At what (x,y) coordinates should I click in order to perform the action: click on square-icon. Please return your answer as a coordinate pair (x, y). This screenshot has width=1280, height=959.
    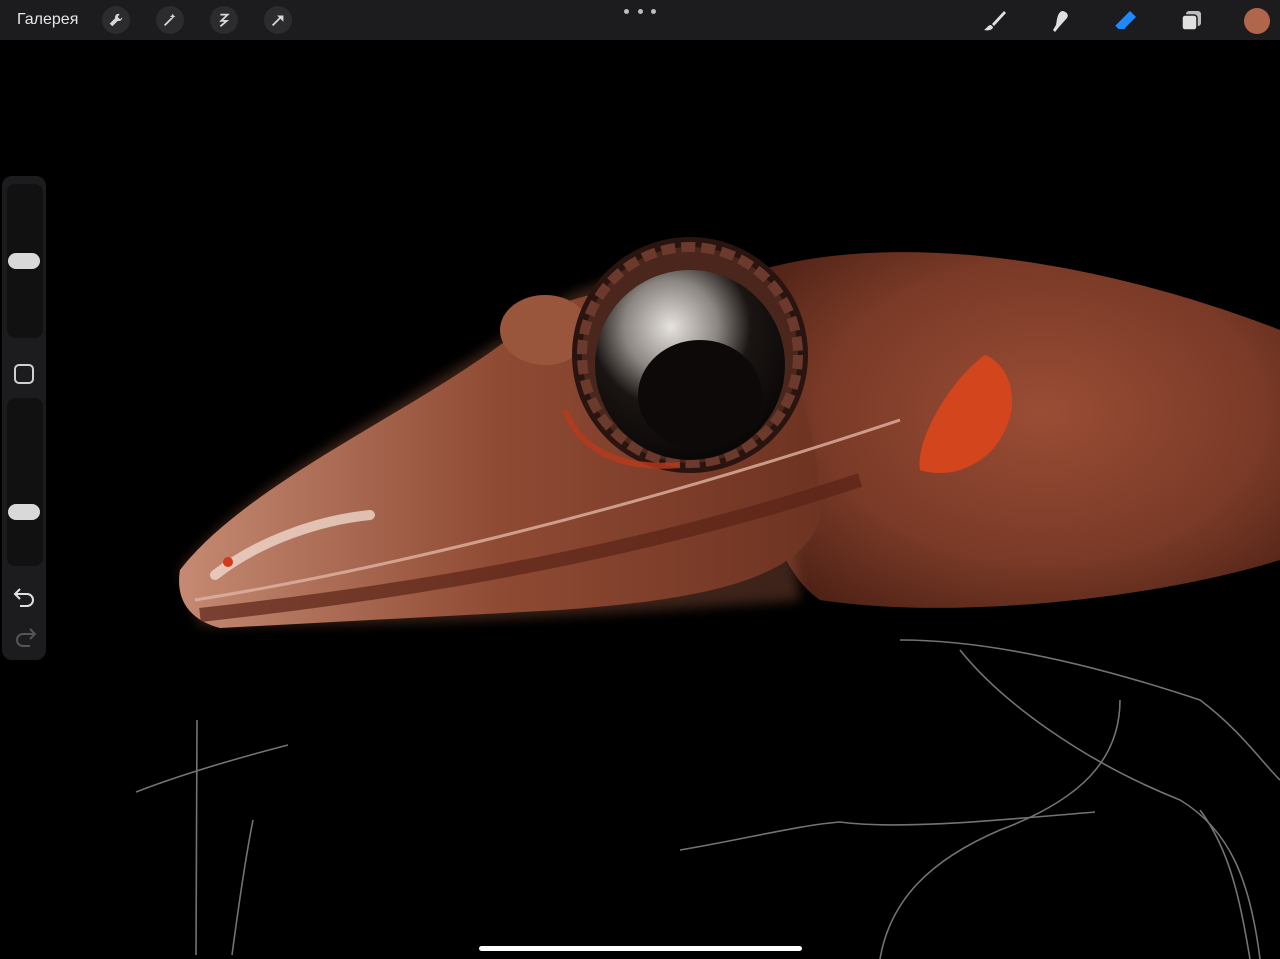
    Looking at the image, I should click on (24, 374).